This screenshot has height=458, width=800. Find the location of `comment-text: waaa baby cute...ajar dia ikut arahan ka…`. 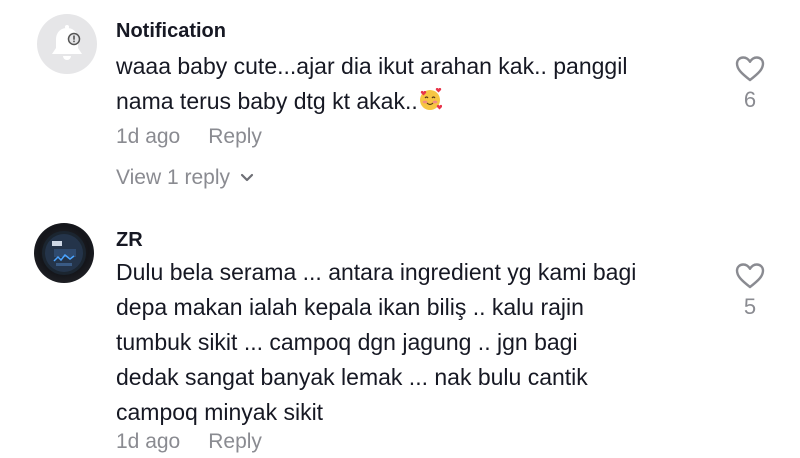

comment-text: waaa baby cute...ajar dia ikut arahan ka… is located at coordinates (416, 85).